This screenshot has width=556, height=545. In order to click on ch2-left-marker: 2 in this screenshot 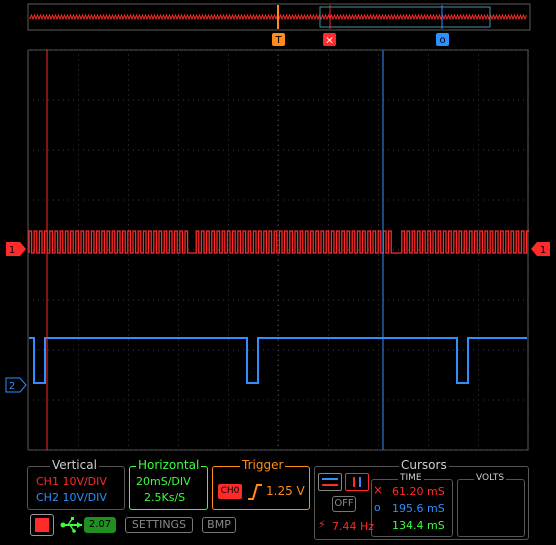, I will do `click(16, 385)`.